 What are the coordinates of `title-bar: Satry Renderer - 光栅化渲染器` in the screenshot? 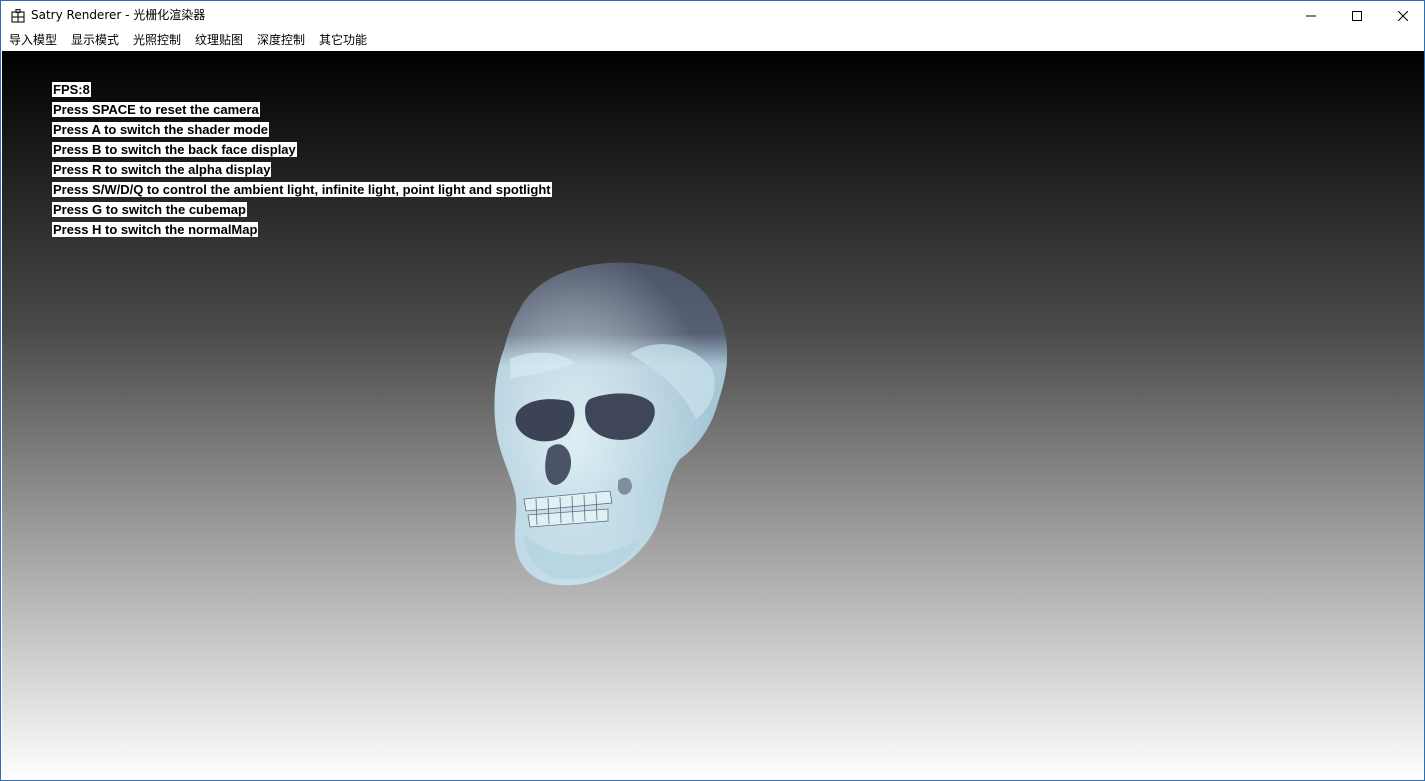 It's located at (712, 15).